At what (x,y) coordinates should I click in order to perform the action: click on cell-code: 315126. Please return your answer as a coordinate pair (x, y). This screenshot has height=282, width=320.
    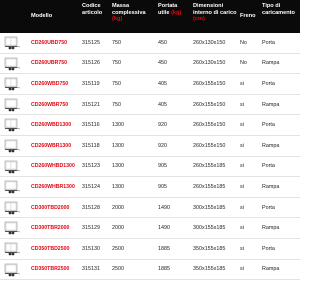
    Looking at the image, I should click on (91, 63).